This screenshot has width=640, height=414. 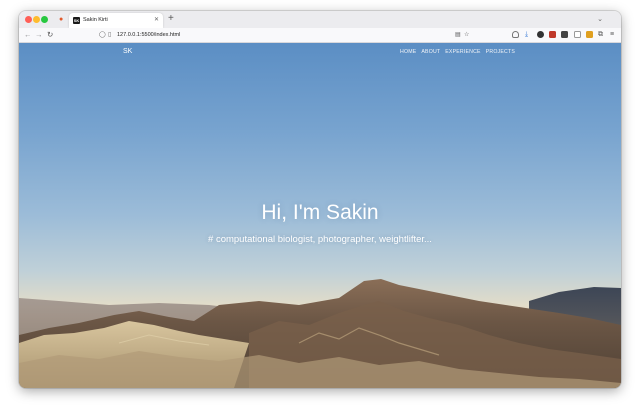 What do you see at coordinates (600, 34) in the screenshot?
I see `extensions-puzzle-icon: ⧉` at bounding box center [600, 34].